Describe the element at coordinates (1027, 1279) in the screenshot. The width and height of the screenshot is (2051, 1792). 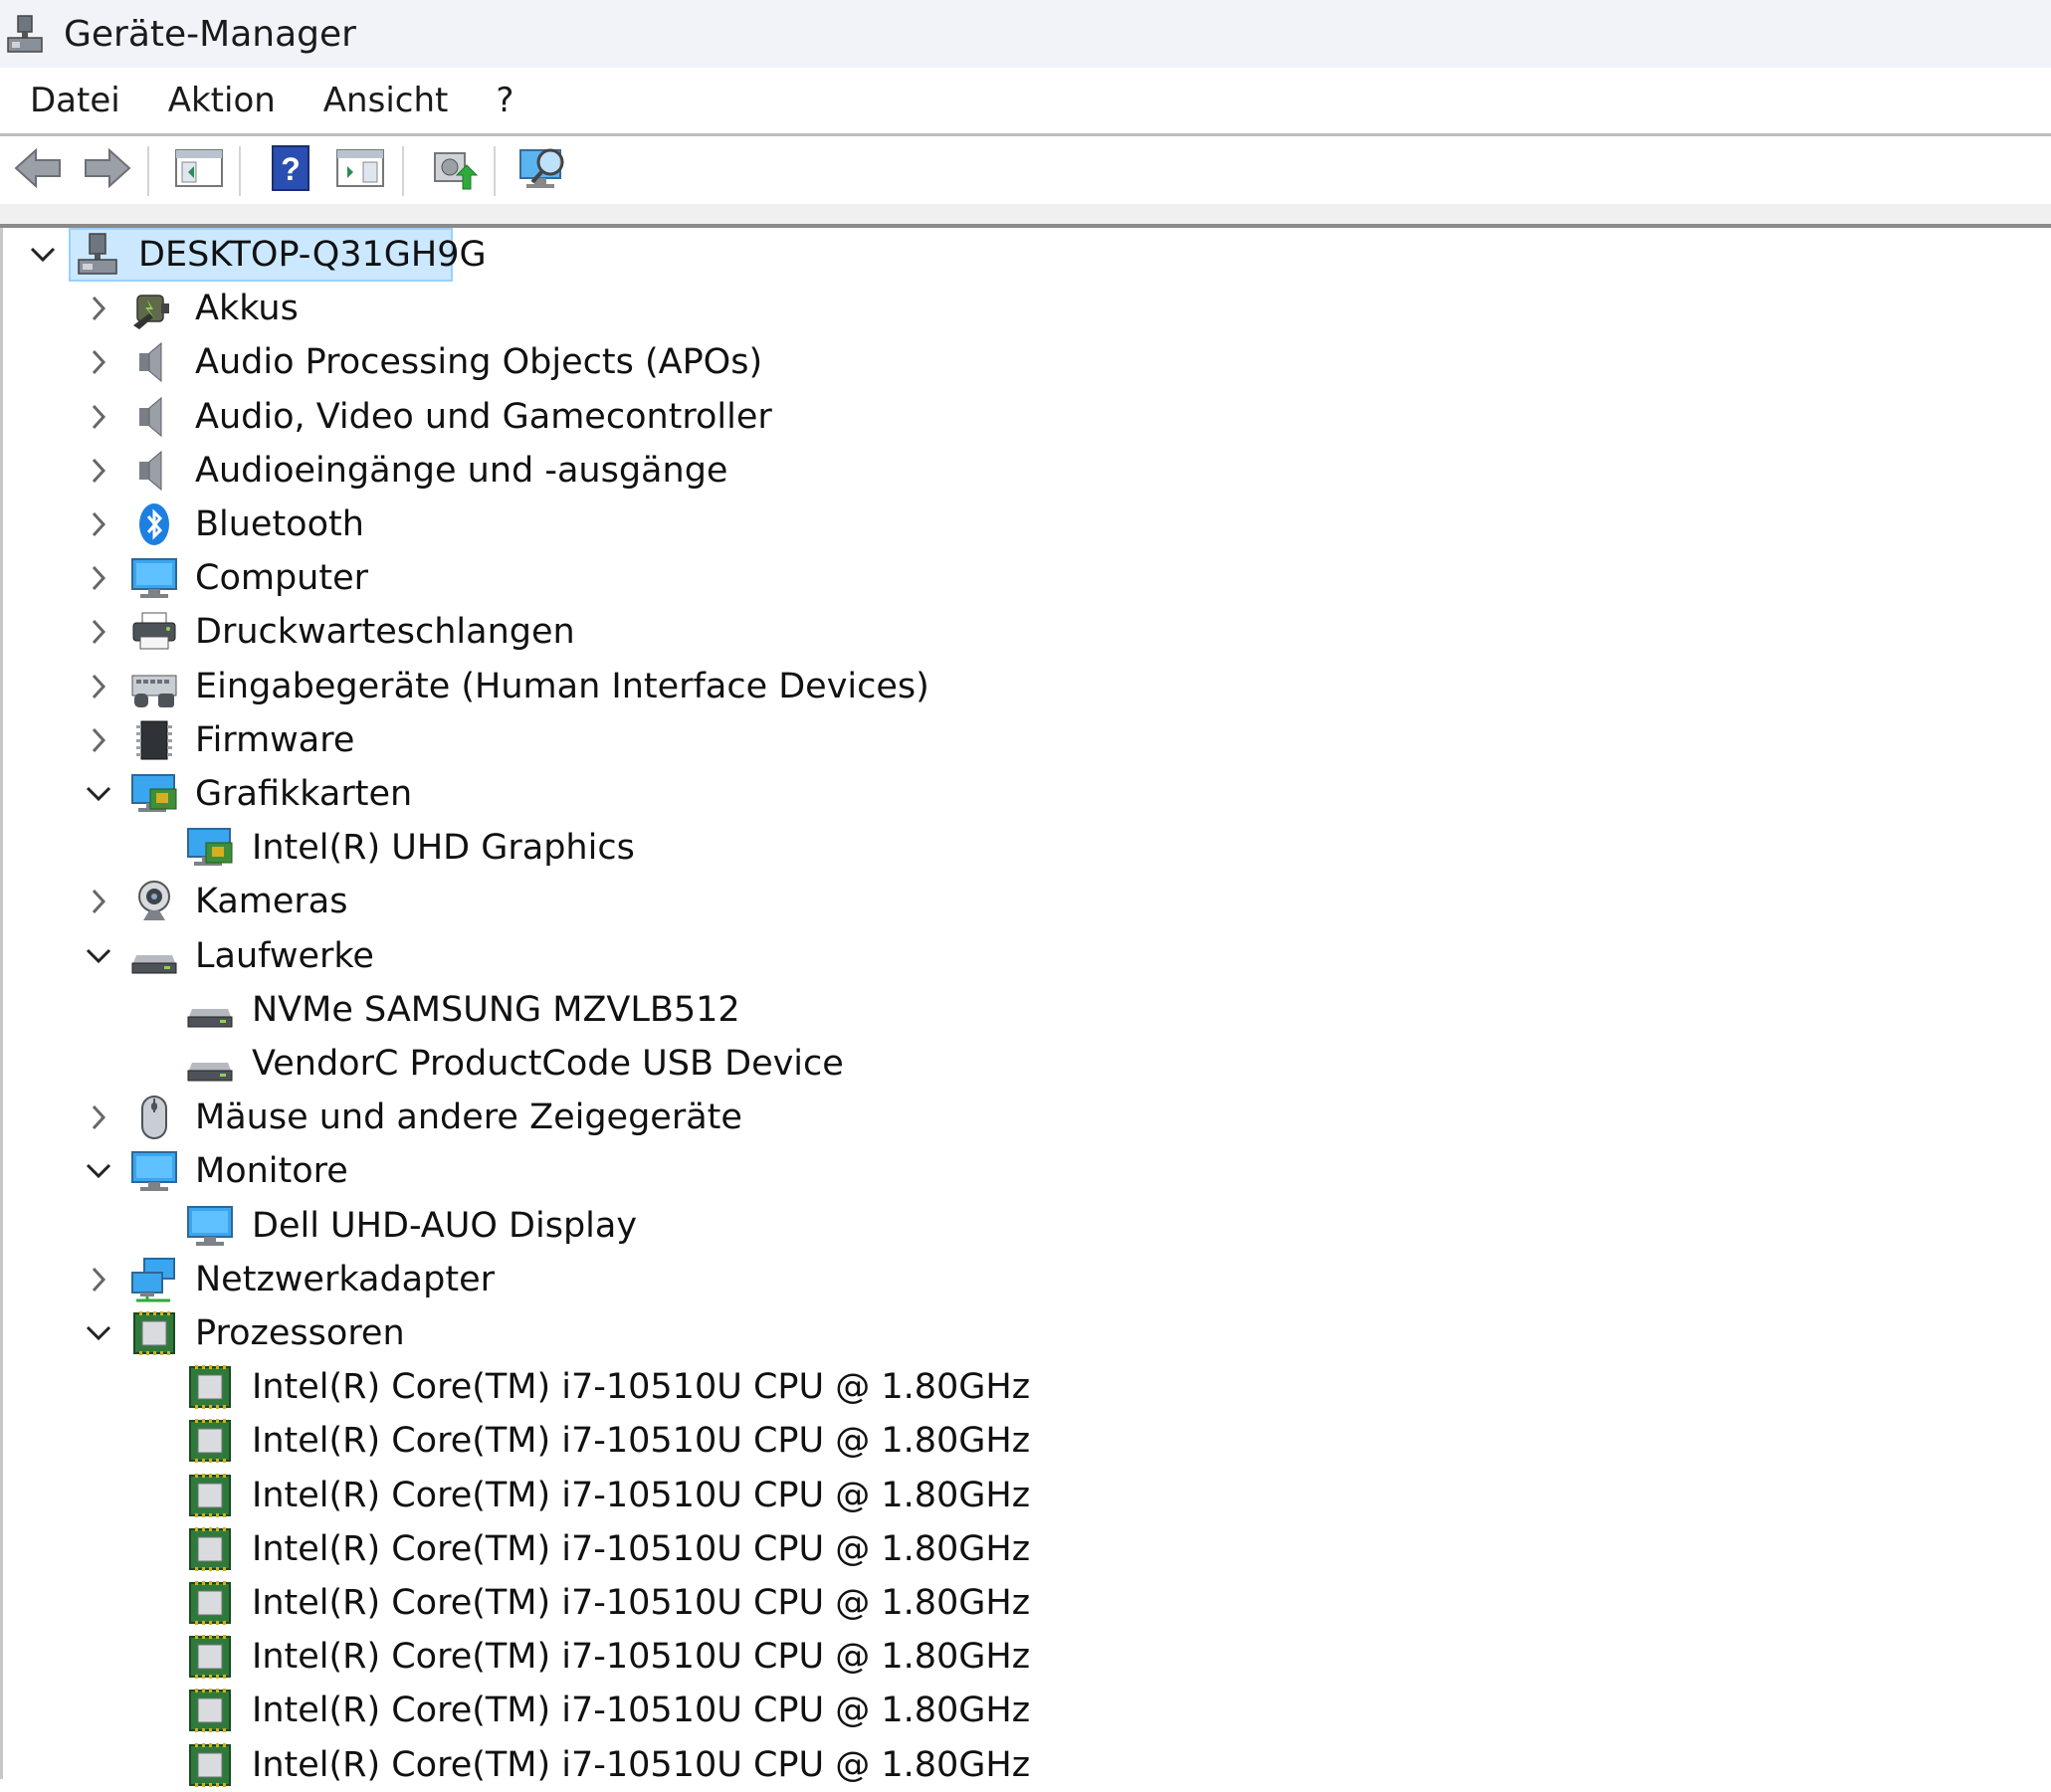
I see `tree-category: Netzwerkadapter` at that location.